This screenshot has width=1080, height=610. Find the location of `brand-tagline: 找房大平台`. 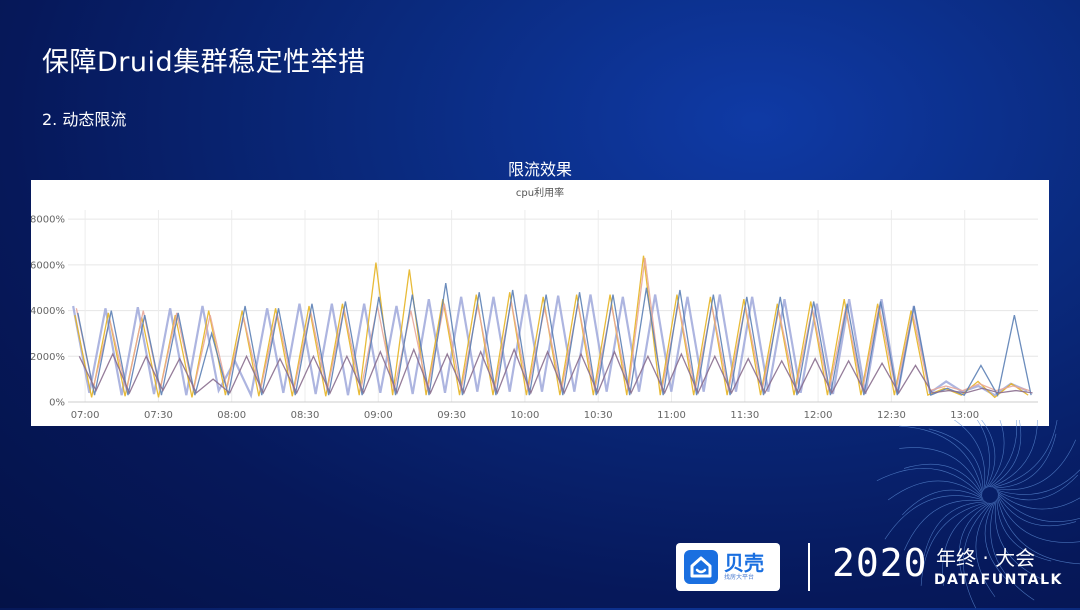

brand-tagline: 找房大平台 is located at coordinates (739, 577).